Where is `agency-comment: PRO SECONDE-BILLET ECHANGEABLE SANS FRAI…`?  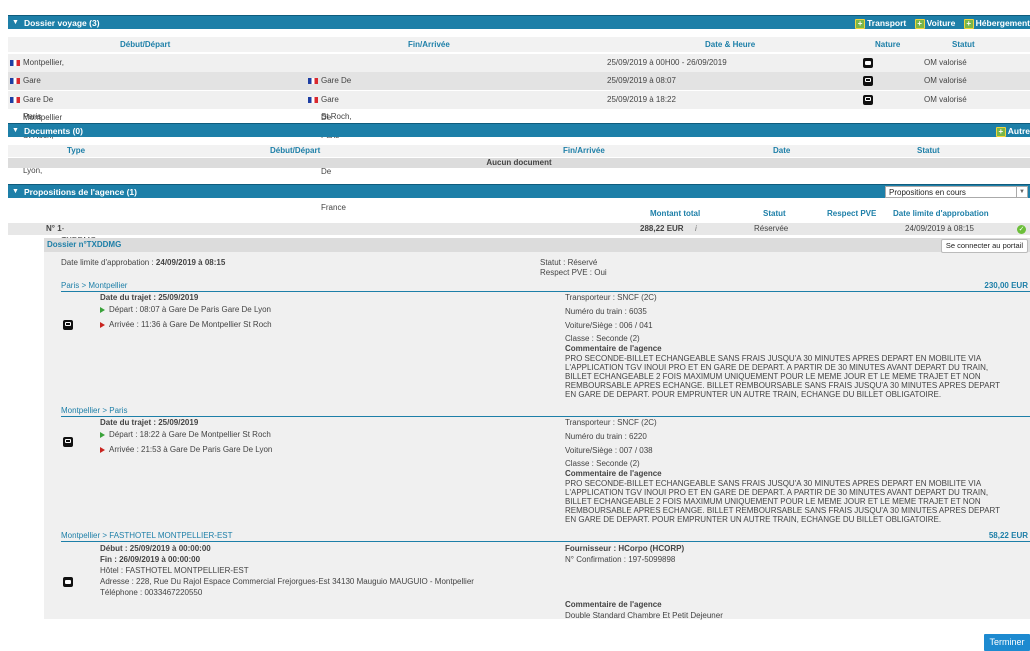 agency-comment: PRO SECONDE-BILLET ECHANGEABLE SANS FRAI… is located at coordinates (782, 501).